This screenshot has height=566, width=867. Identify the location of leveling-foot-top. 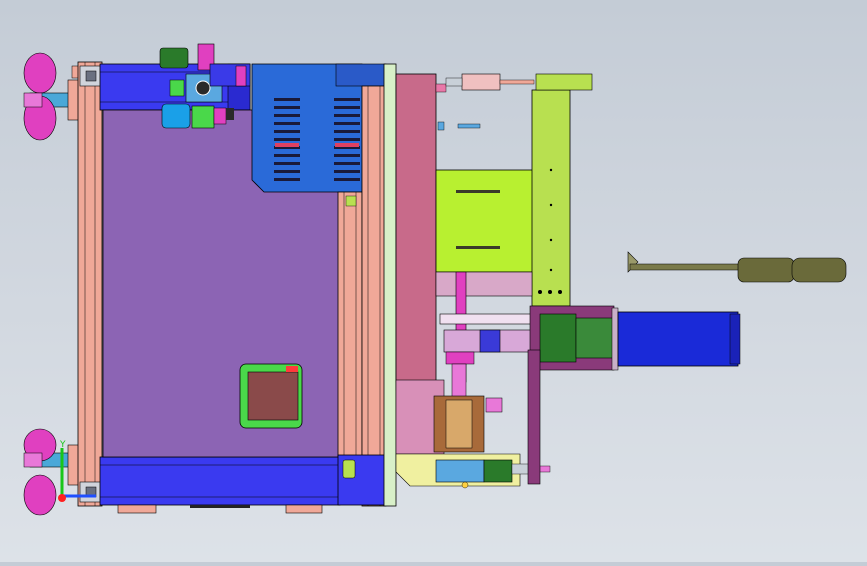
(53, 96).